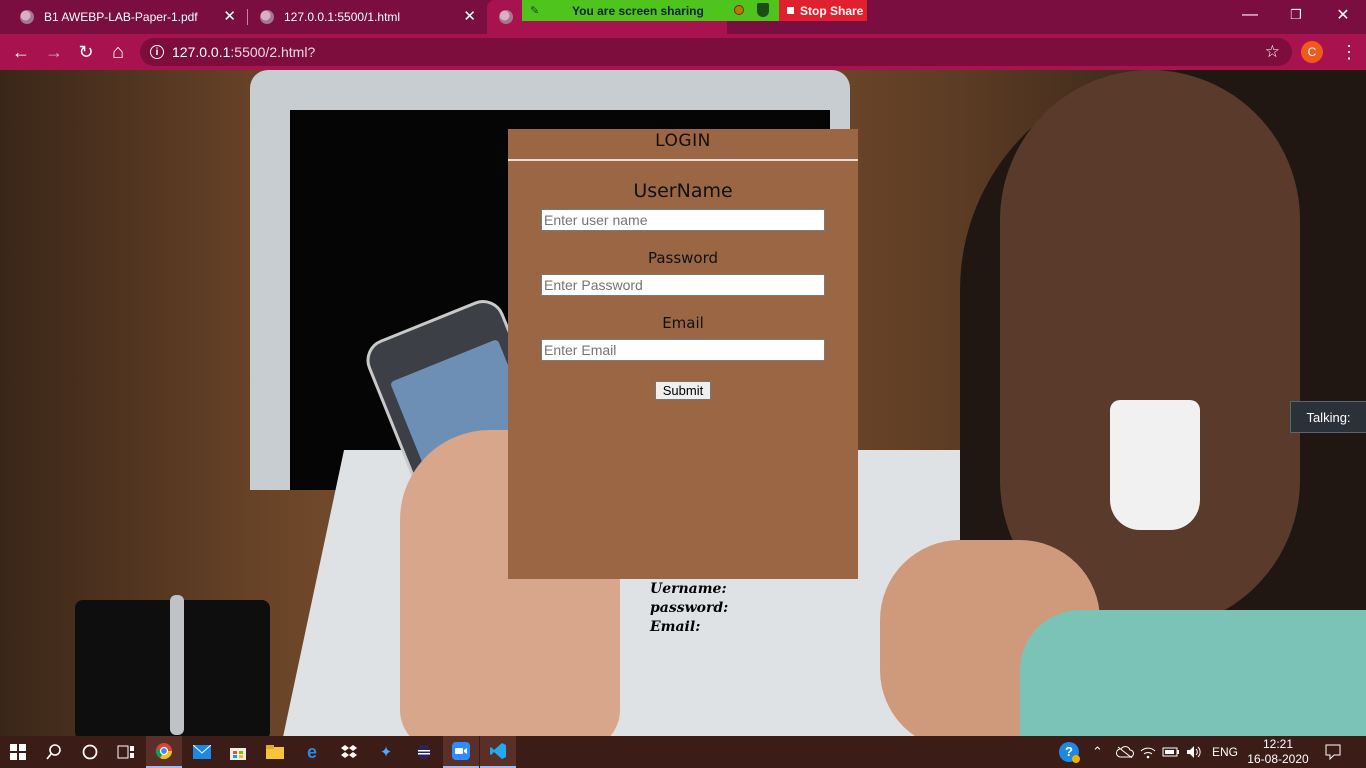  I want to click on vs-icon: ✦, so click(386, 752).